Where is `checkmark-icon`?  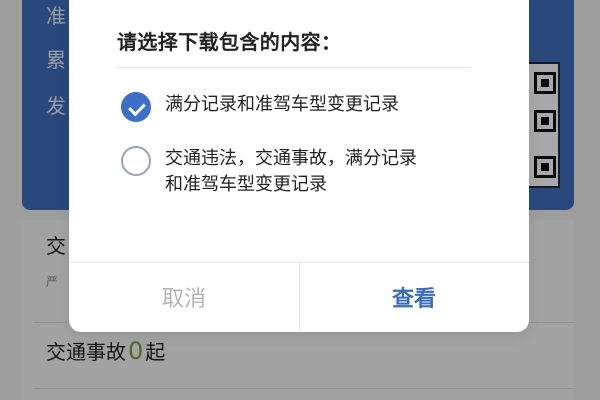
checkmark-icon is located at coordinates (137, 107).